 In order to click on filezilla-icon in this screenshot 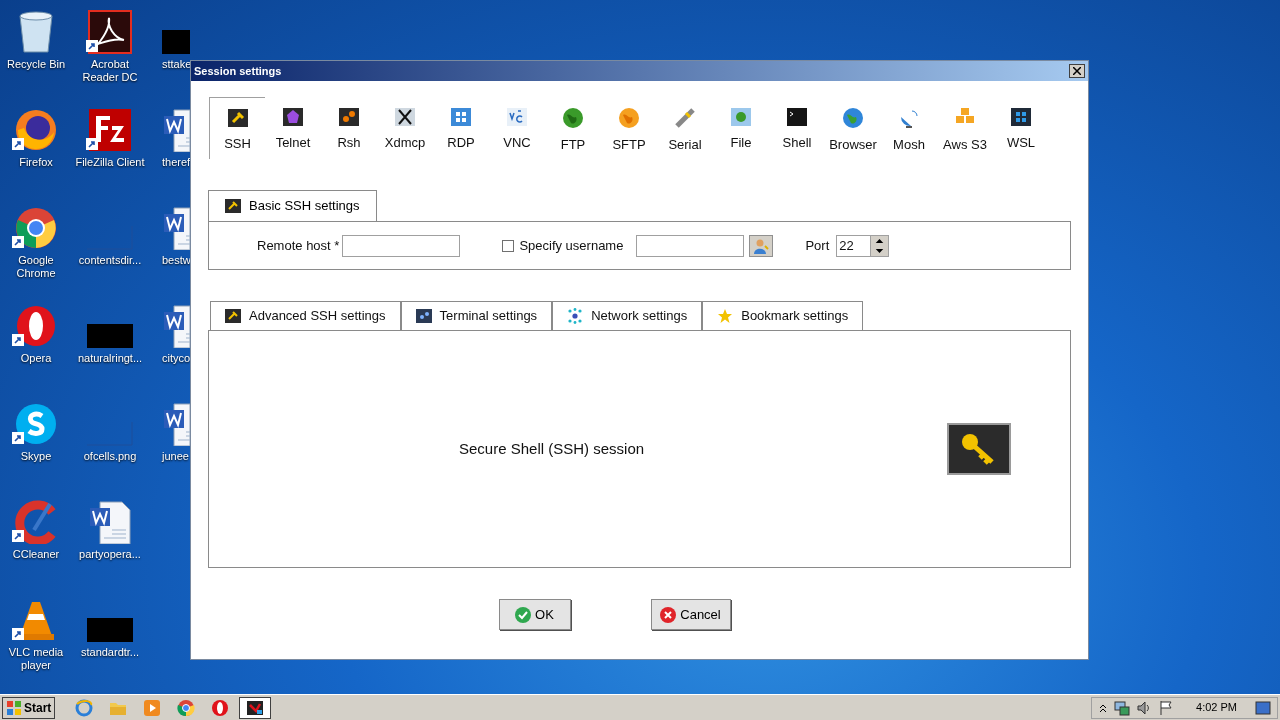, I will do `click(110, 130)`.